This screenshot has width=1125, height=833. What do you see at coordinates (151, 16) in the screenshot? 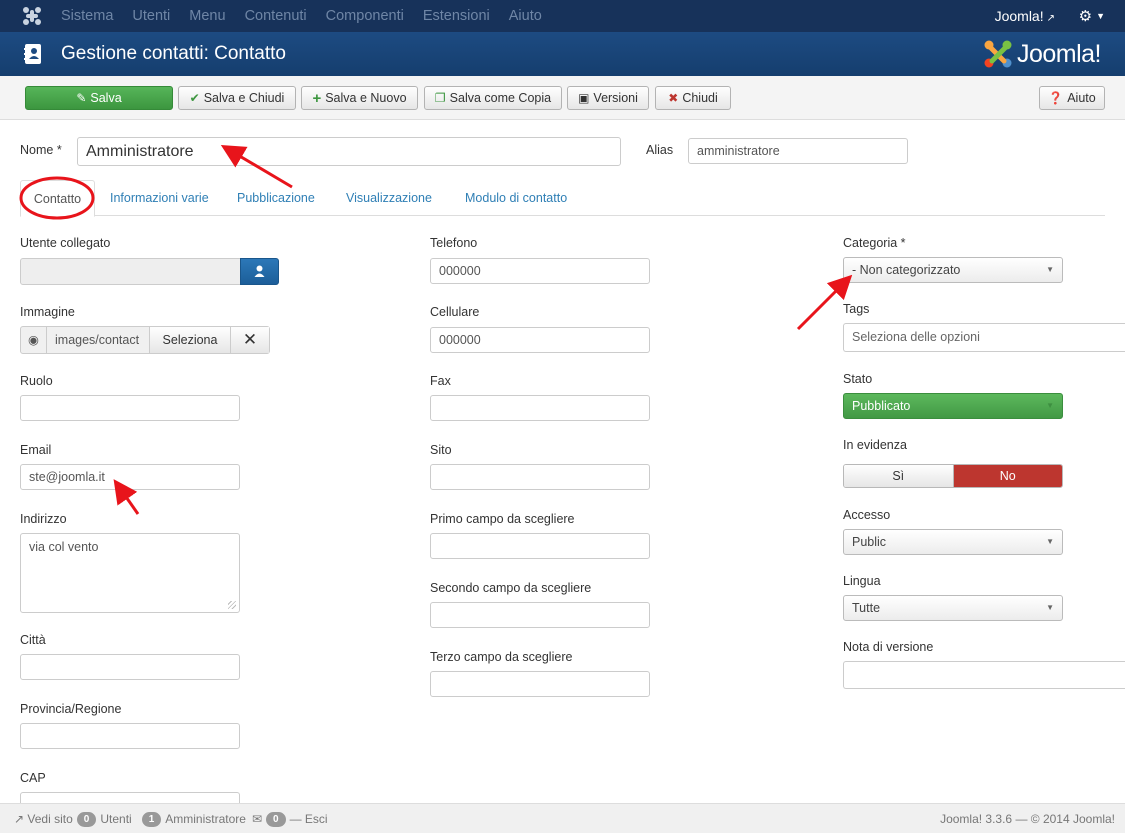
I see `menu-item-utenti: Utenti` at bounding box center [151, 16].